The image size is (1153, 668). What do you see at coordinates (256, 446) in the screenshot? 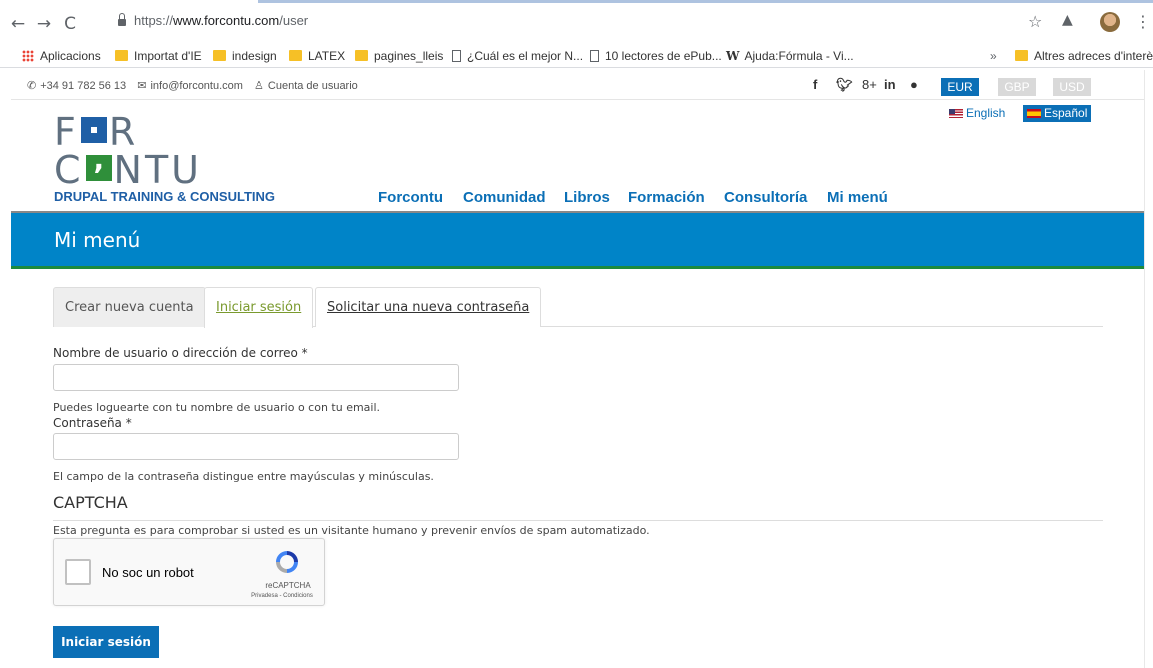
I see `password-input` at bounding box center [256, 446].